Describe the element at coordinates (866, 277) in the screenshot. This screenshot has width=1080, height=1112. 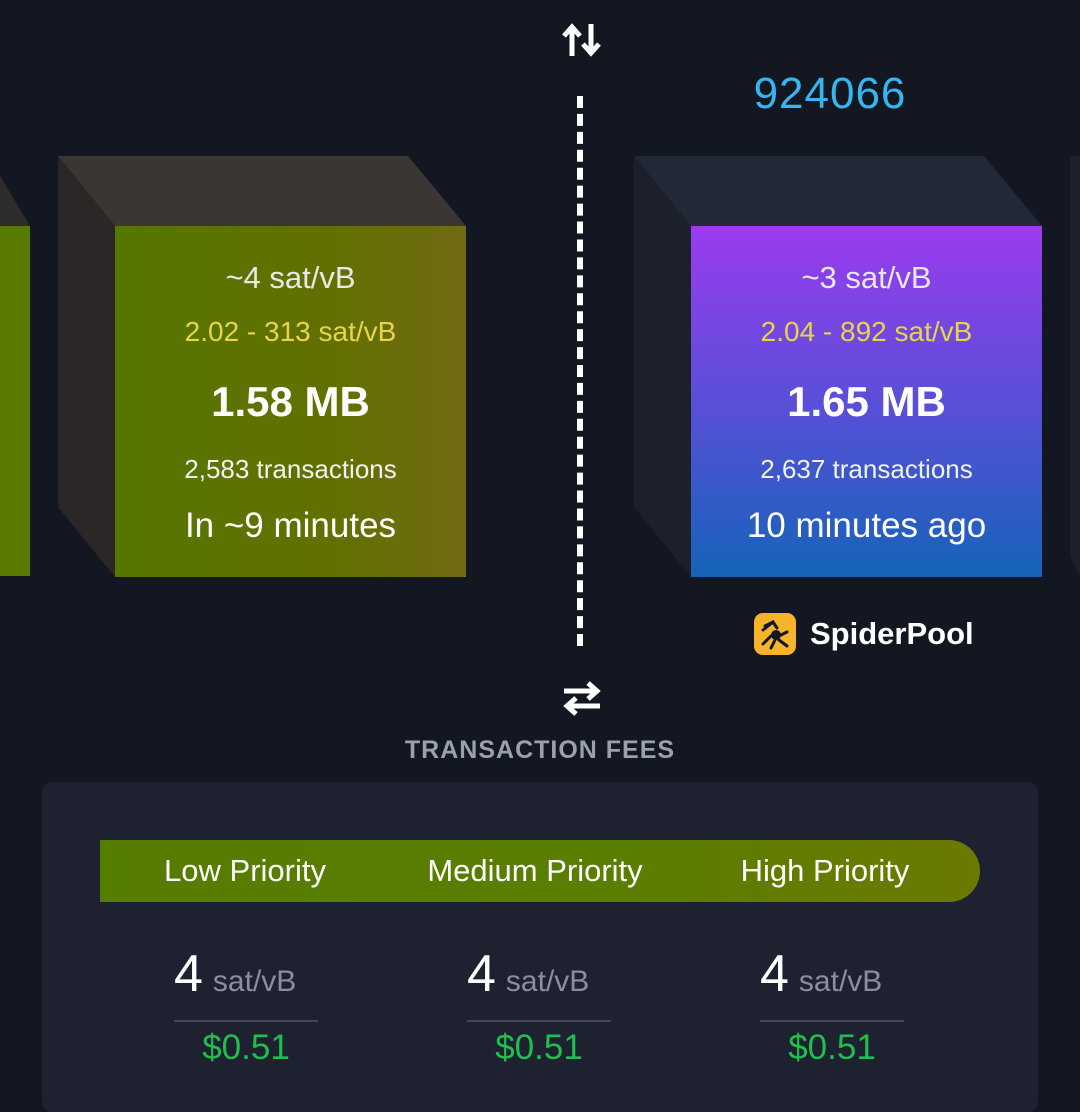
I see `median-fee: ~3 sat/vB` at that location.